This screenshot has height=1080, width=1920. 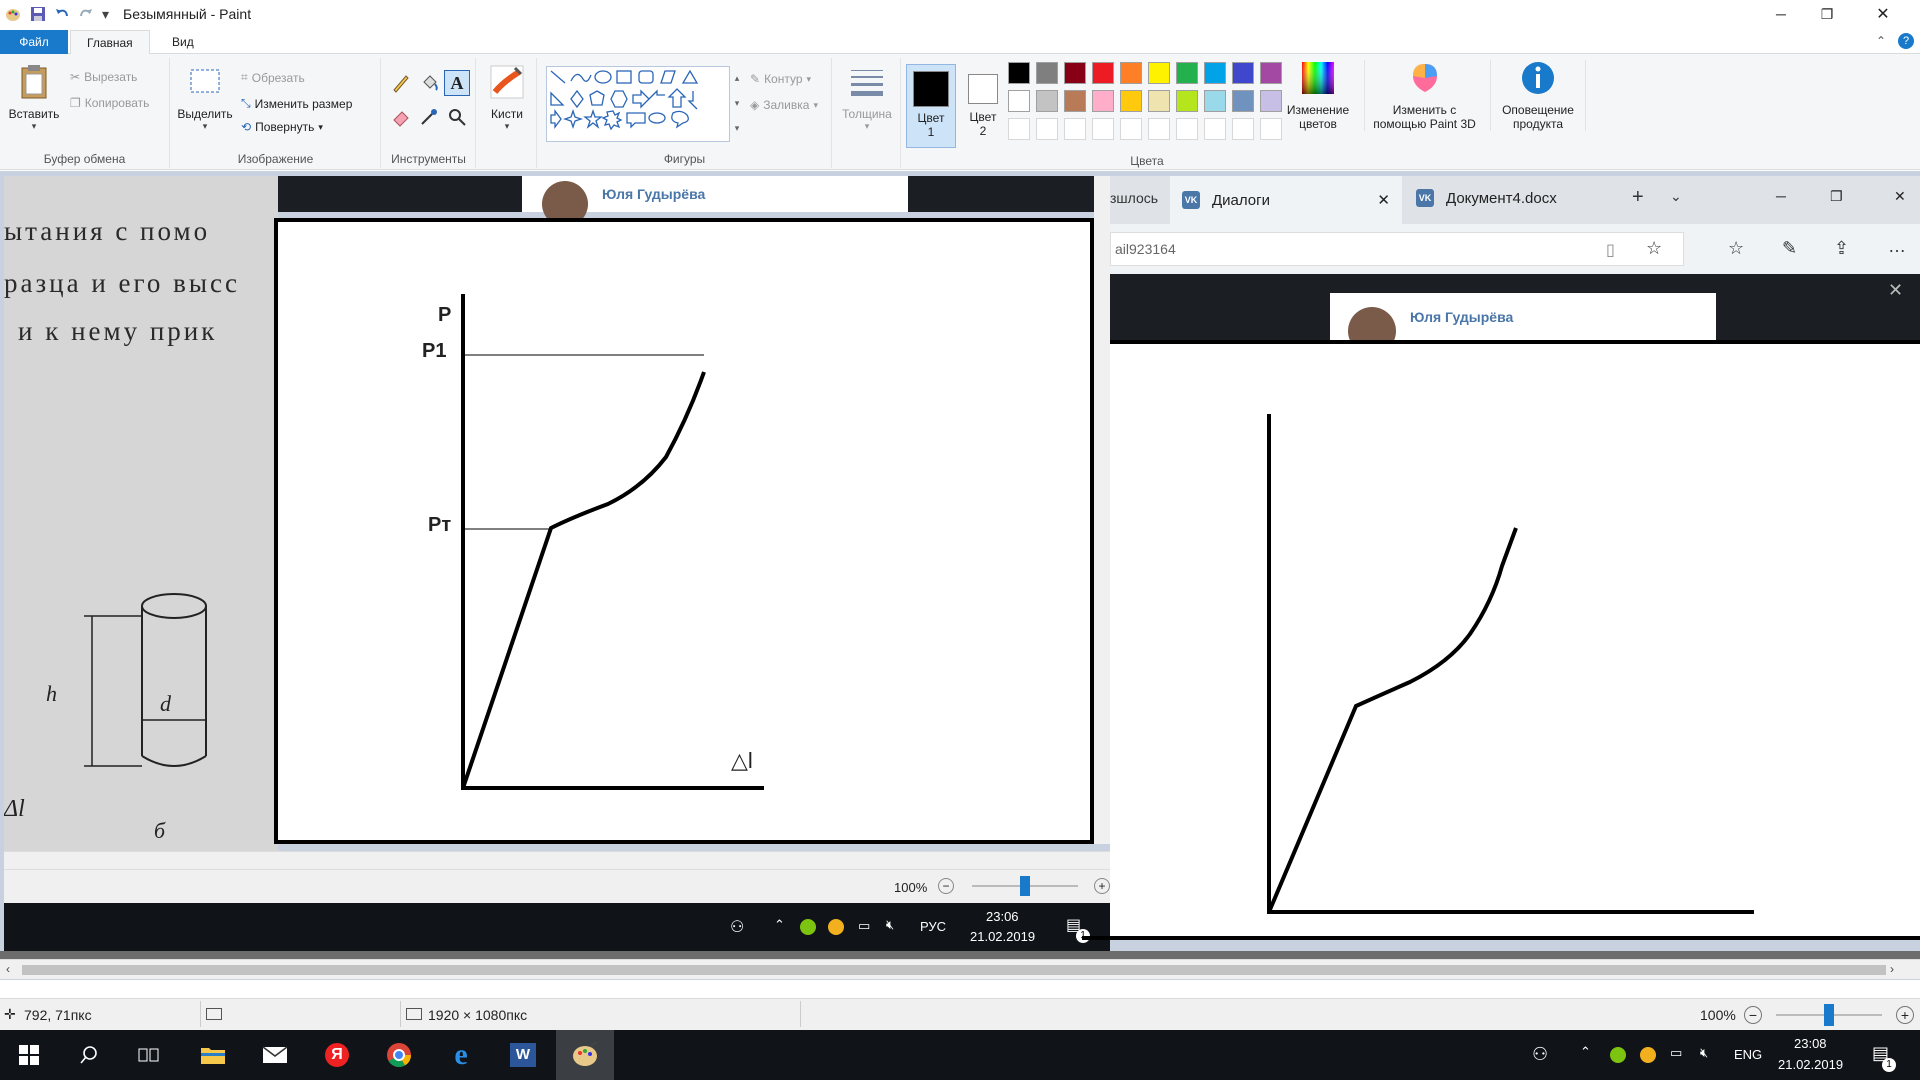 I want to click on taskbar-paint, so click(x=585, y=1055).